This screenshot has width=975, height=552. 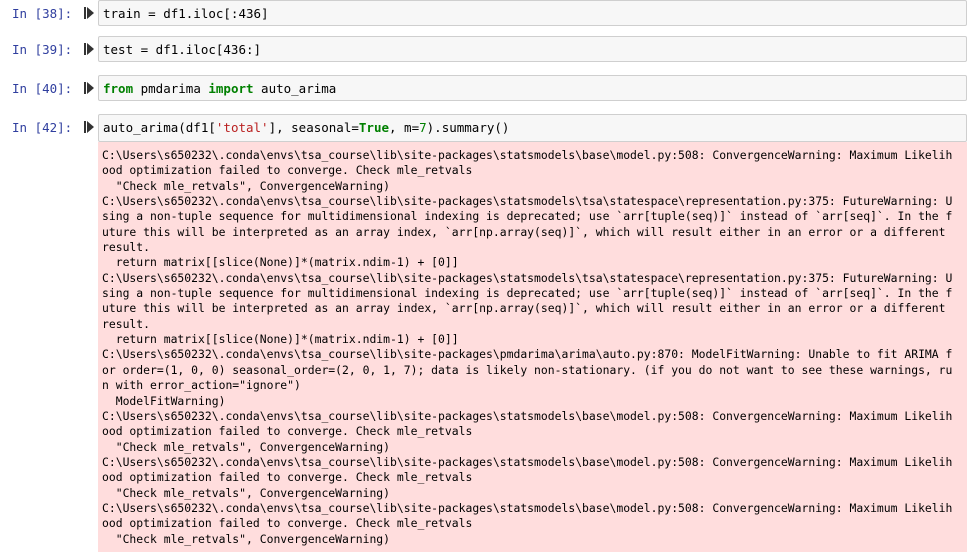 What do you see at coordinates (313, 127) in the screenshot?
I see `code-part: ], seasonal=` at bounding box center [313, 127].